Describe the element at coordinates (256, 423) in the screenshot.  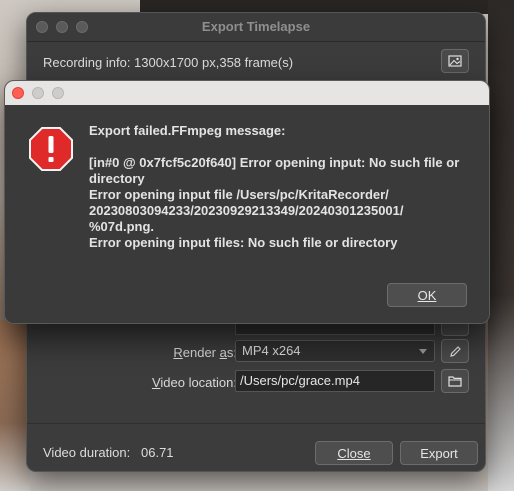
I see `divider` at that location.